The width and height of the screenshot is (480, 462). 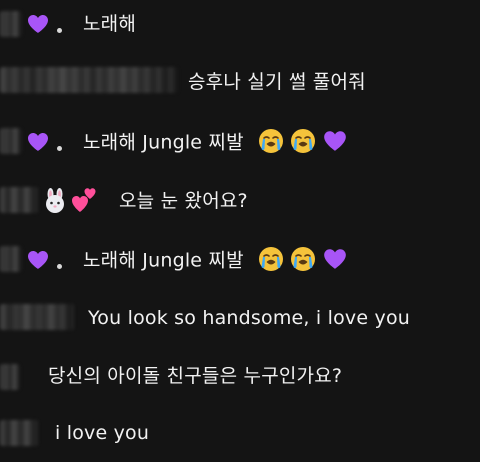 What do you see at coordinates (55, 201) in the screenshot?
I see `rabbit-face-icon` at bounding box center [55, 201].